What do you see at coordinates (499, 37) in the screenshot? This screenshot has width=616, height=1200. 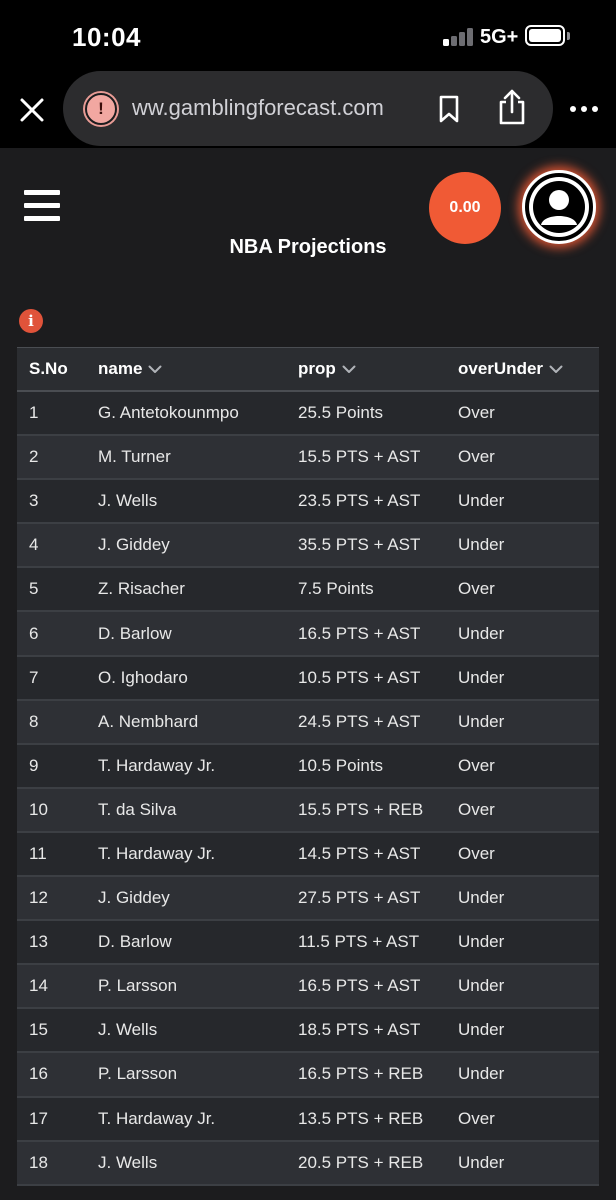 I see `network-type: 5G+` at bounding box center [499, 37].